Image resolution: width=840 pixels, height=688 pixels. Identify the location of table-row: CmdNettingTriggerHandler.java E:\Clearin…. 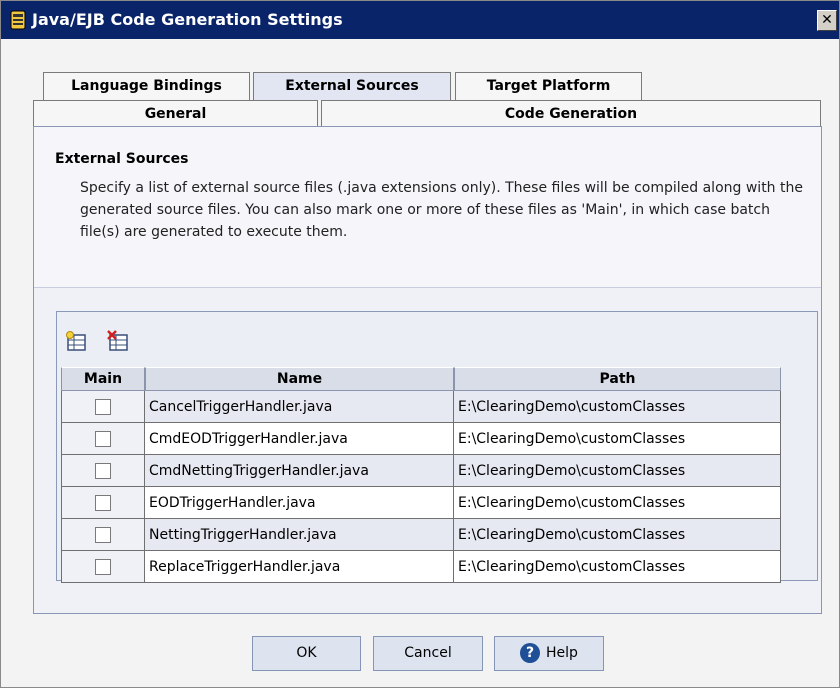
(421, 471).